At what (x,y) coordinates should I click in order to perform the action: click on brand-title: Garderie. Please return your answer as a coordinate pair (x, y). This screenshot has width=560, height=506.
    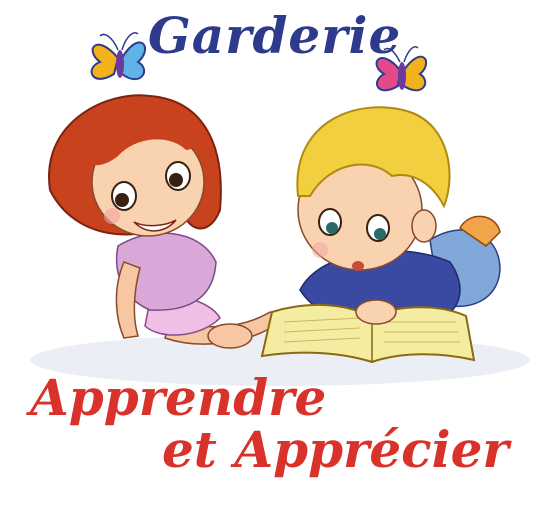
    Looking at the image, I should click on (275, 35).